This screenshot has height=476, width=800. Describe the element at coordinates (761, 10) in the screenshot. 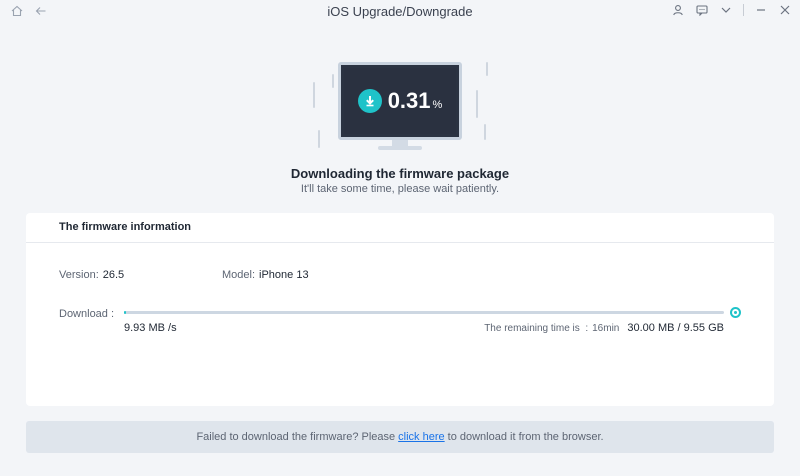

I see `minimize-icon` at that location.